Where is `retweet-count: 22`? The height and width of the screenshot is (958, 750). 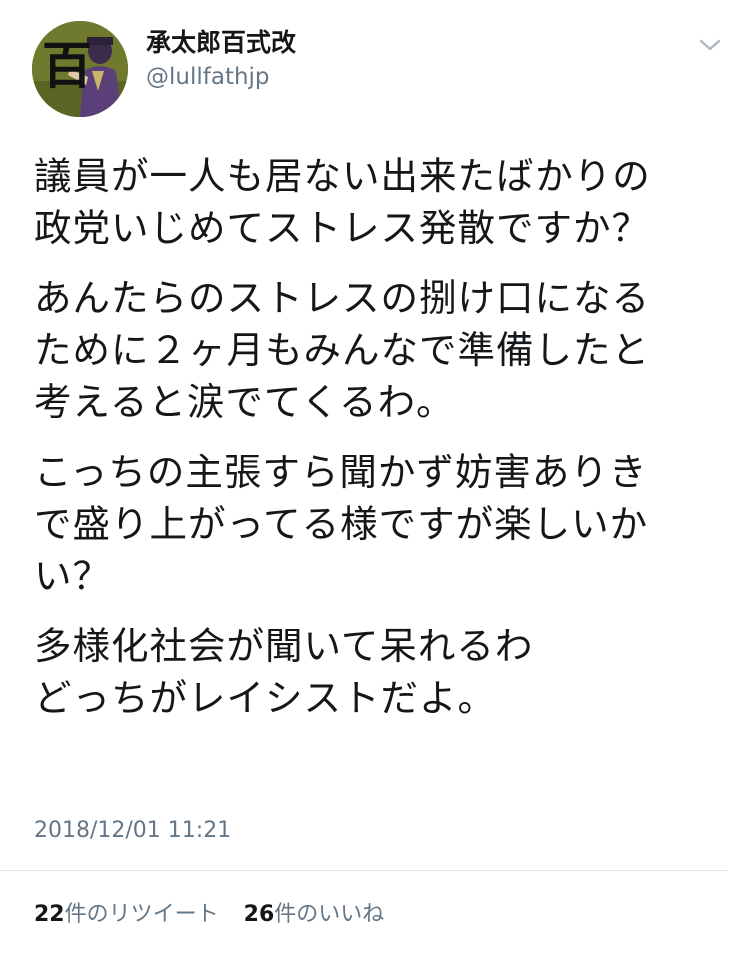
retweet-count: 22 is located at coordinates (49, 914).